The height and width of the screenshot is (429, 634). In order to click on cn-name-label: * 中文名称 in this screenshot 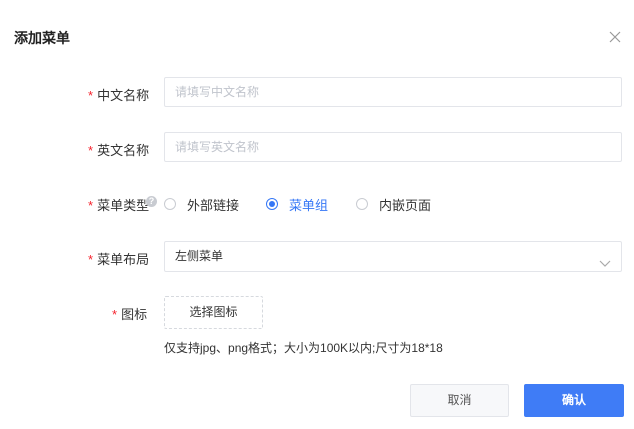, I will do `click(118, 94)`.